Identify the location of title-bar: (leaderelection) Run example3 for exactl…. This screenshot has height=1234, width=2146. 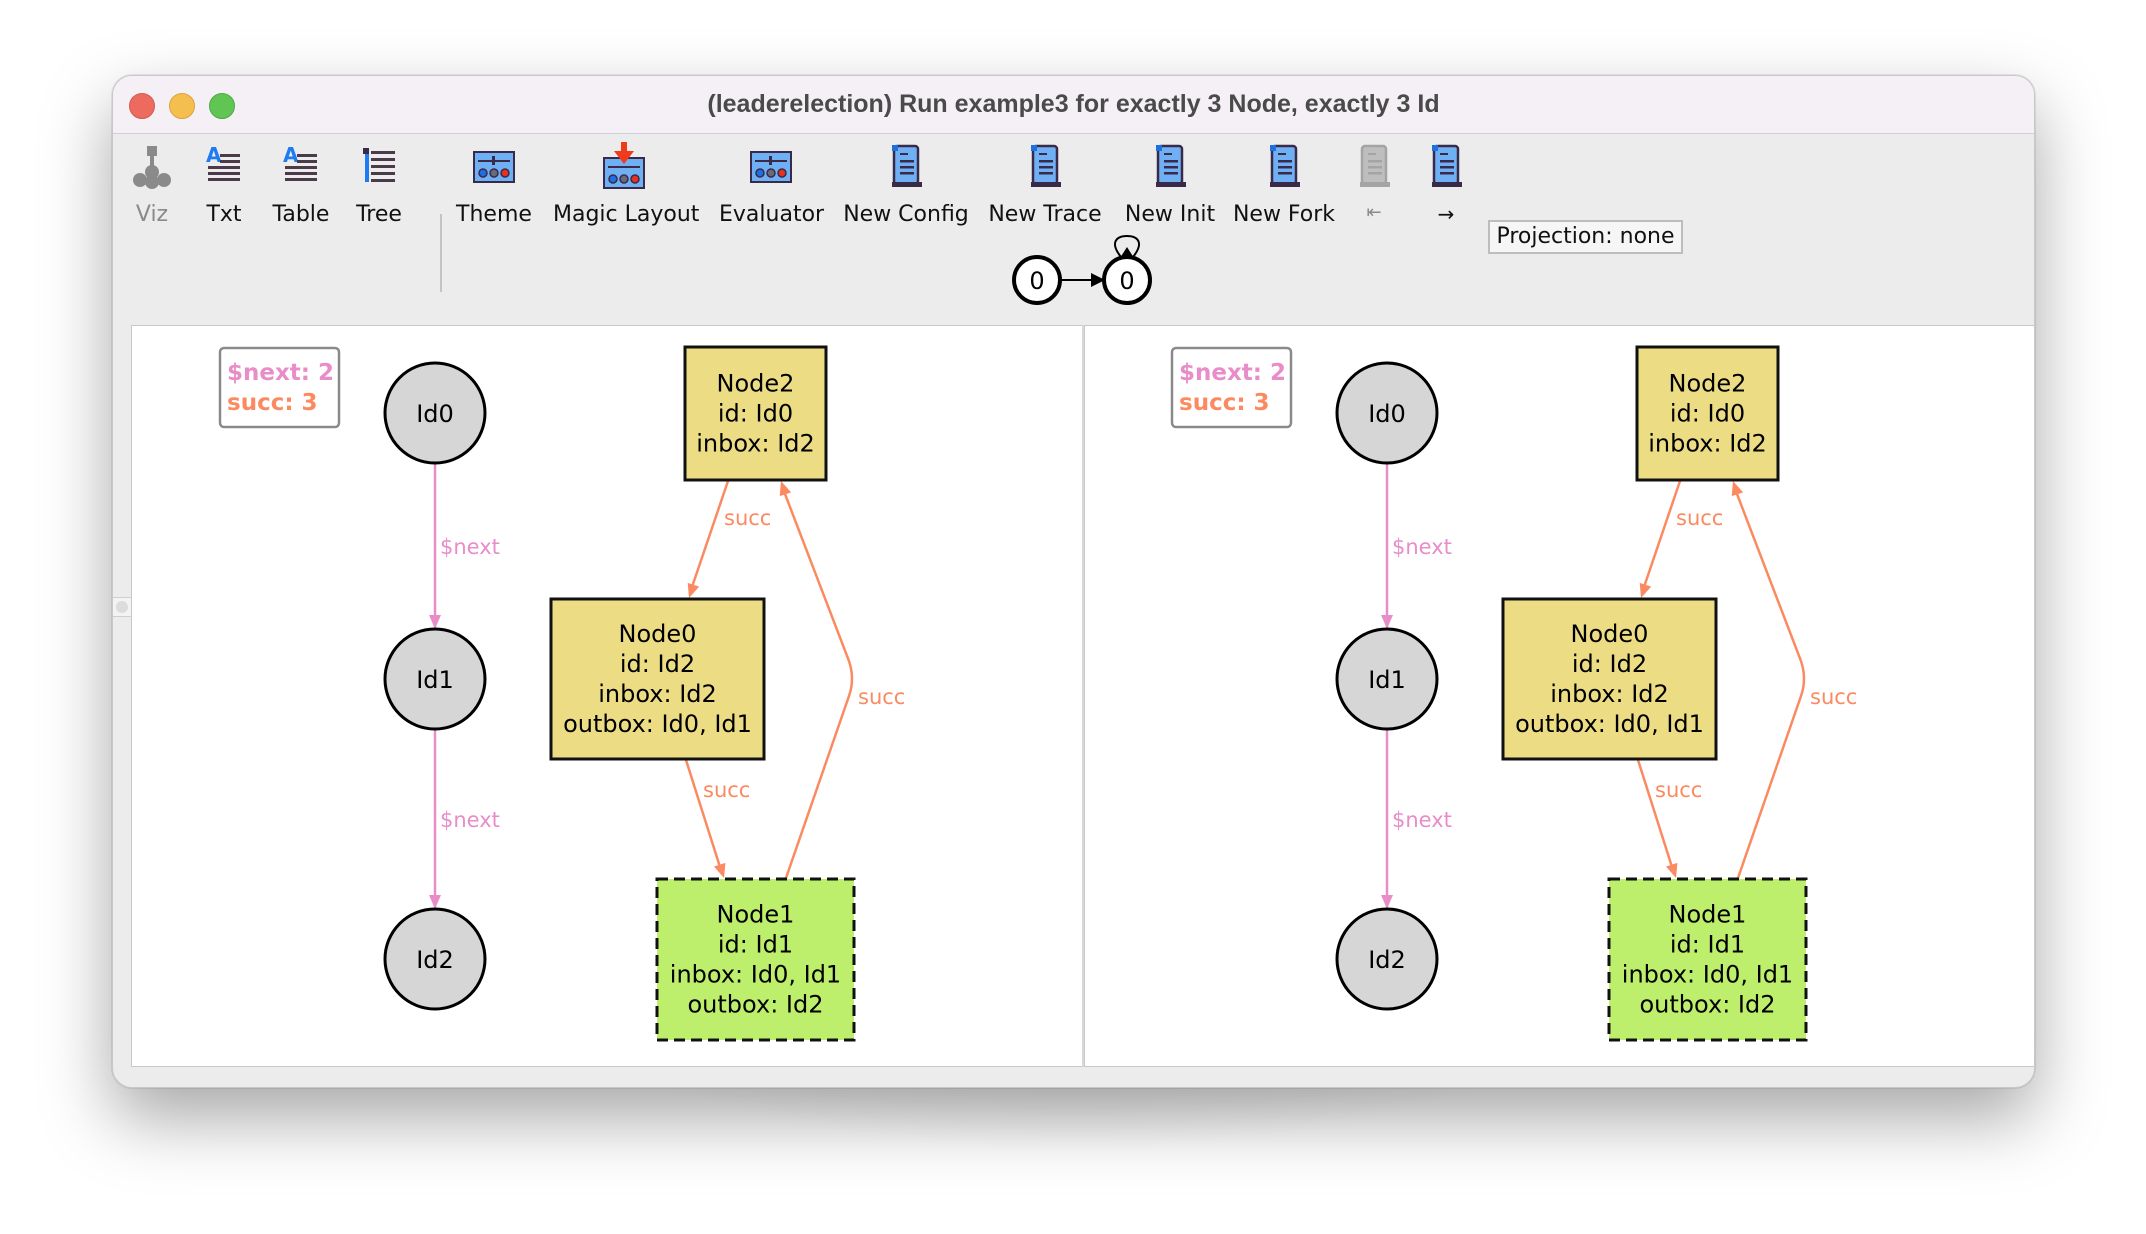
(1073, 105).